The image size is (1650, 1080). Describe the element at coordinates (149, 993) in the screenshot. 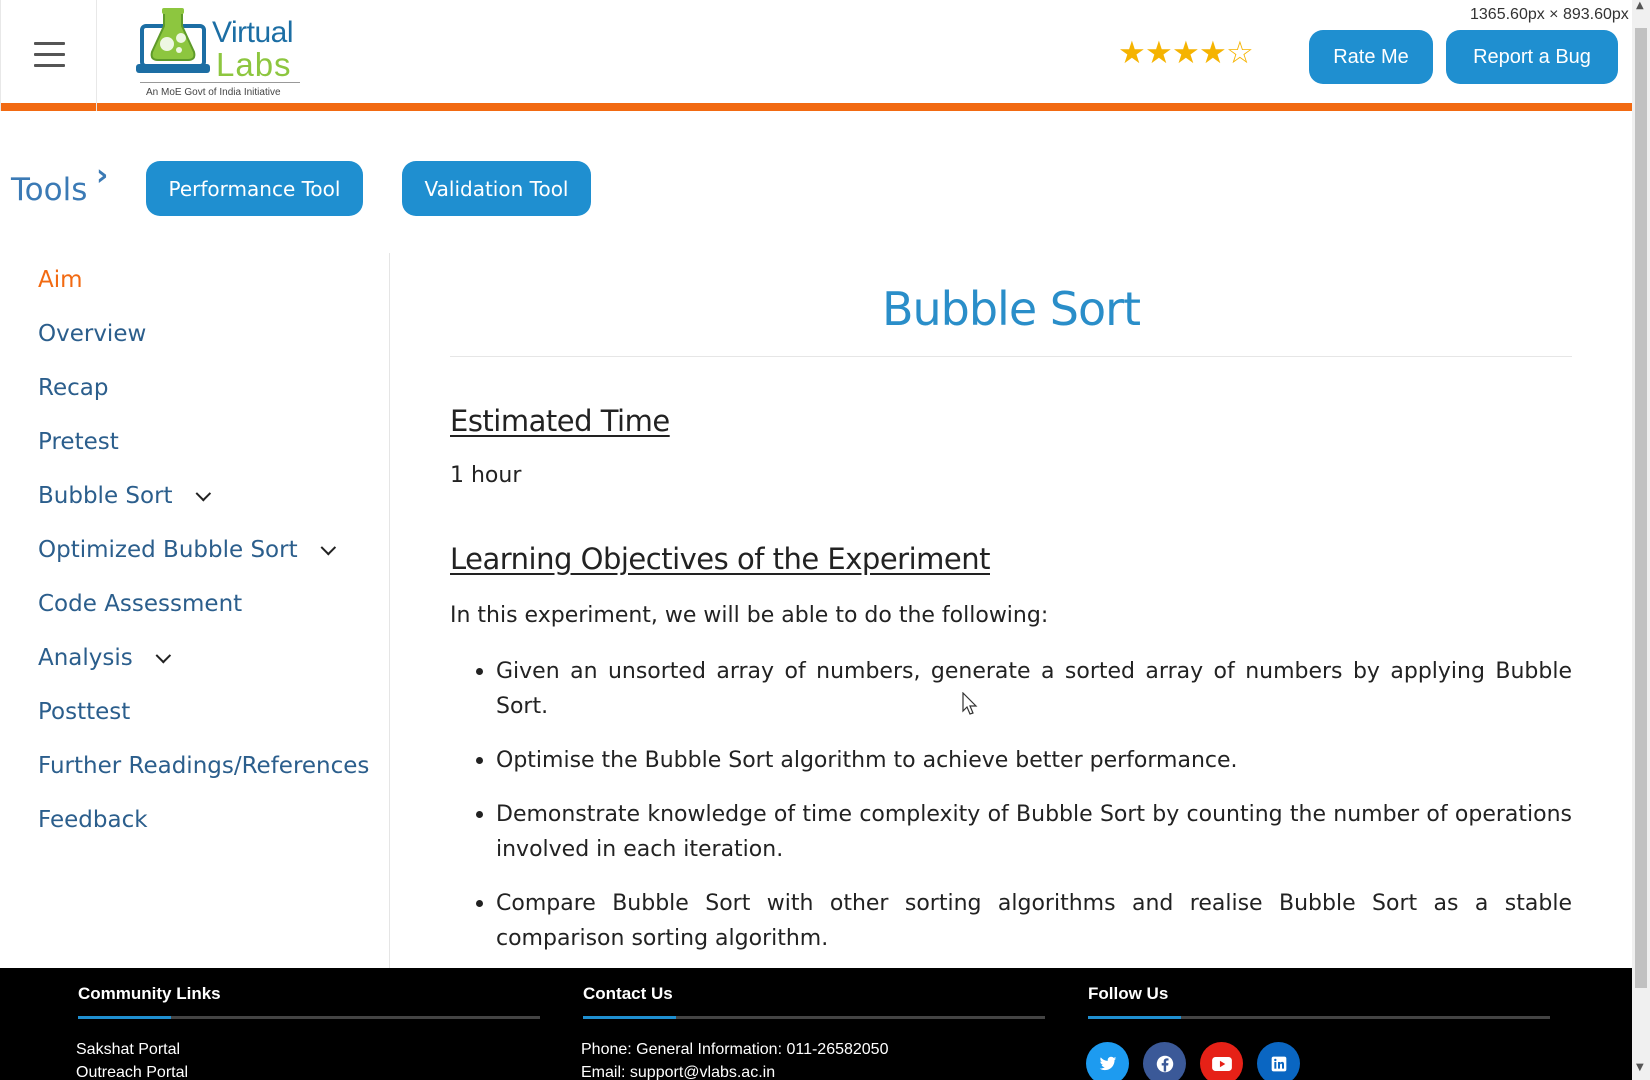

I see `community-links-heading: Community Links` at that location.